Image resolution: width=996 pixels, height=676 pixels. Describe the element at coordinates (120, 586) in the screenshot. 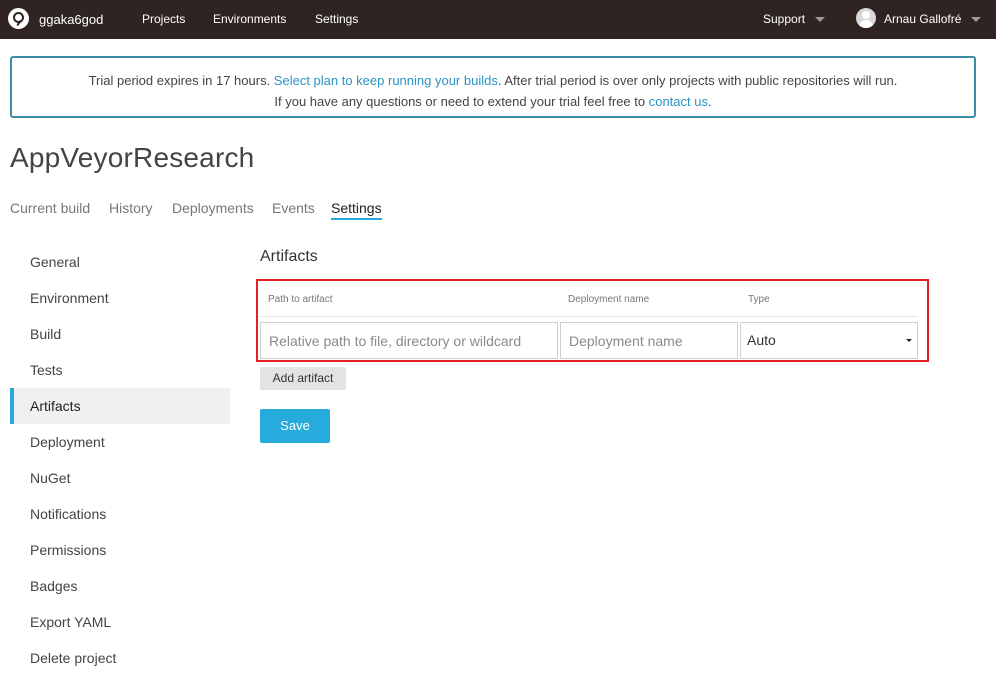

I see `sidebar-item-badges: Badges` at that location.